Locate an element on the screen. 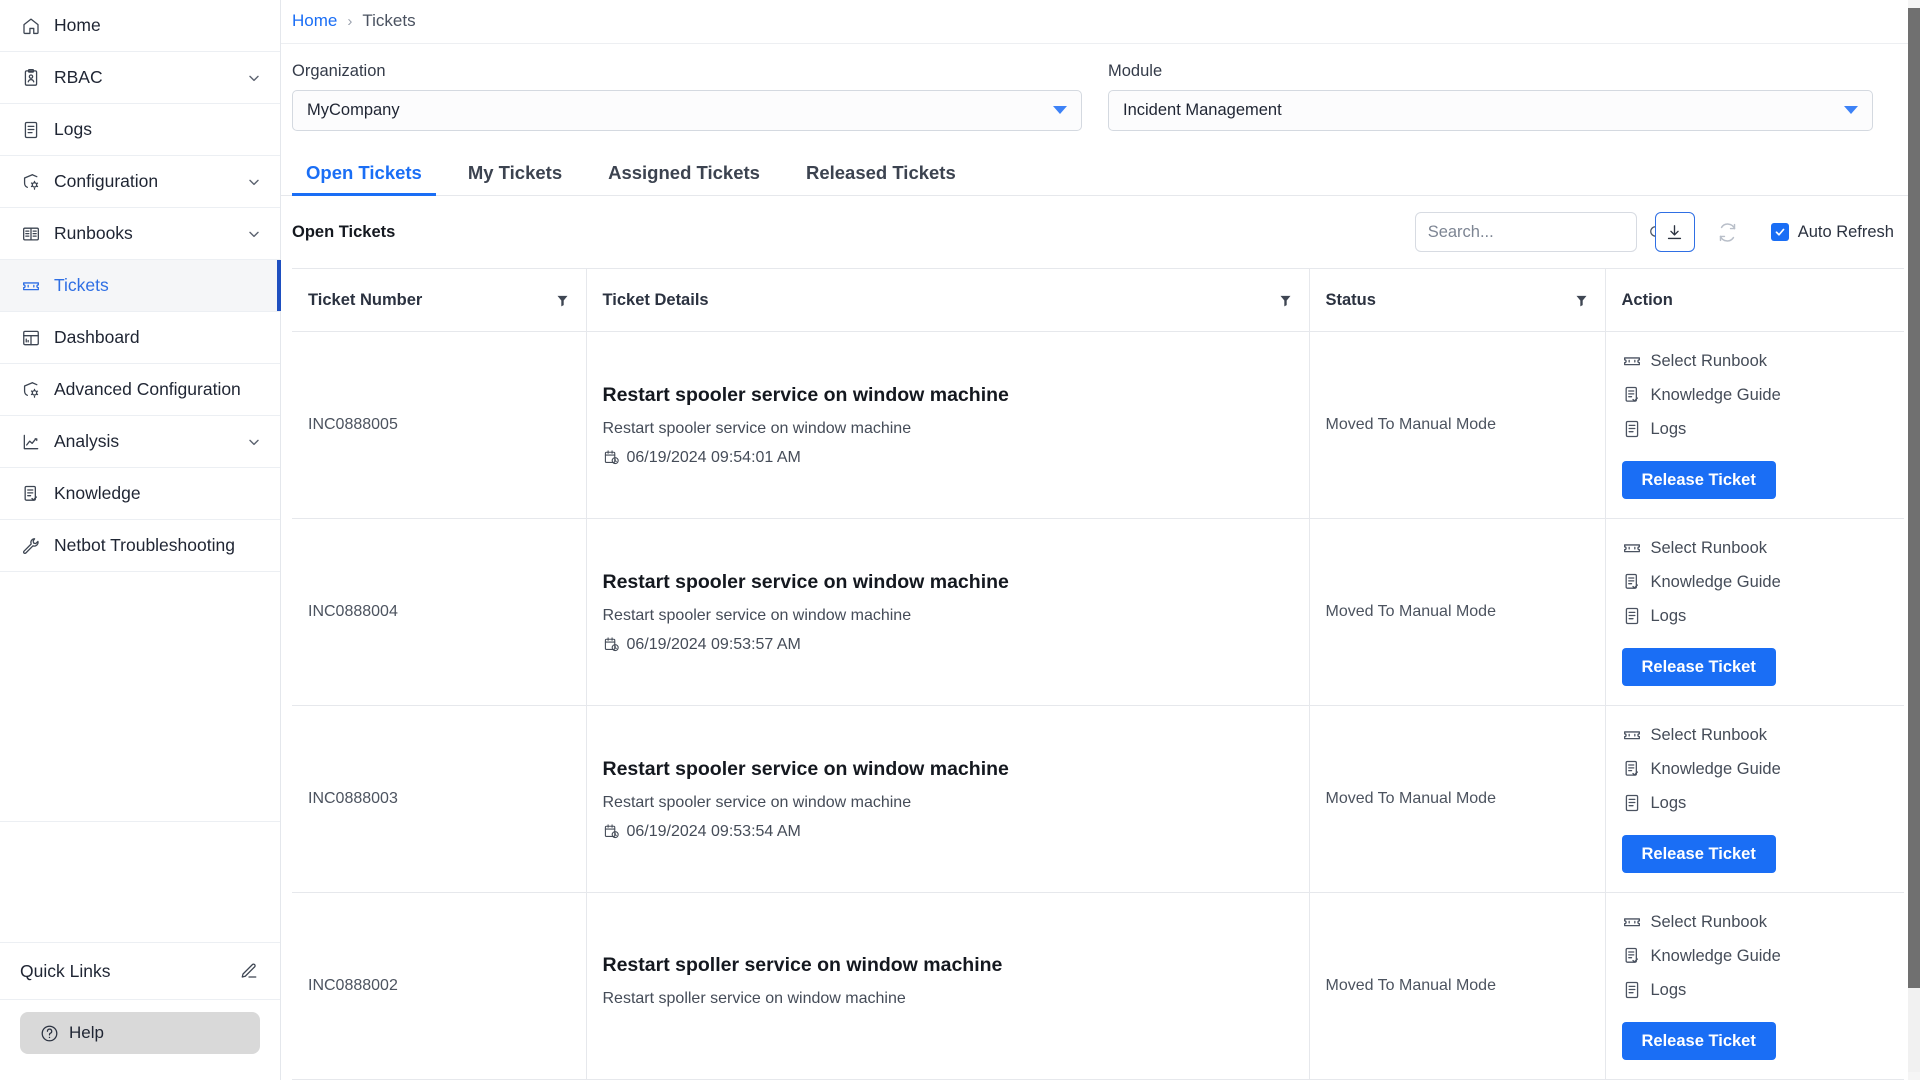 The width and height of the screenshot is (1920, 1080). pencil-icon is located at coordinates (249, 971).